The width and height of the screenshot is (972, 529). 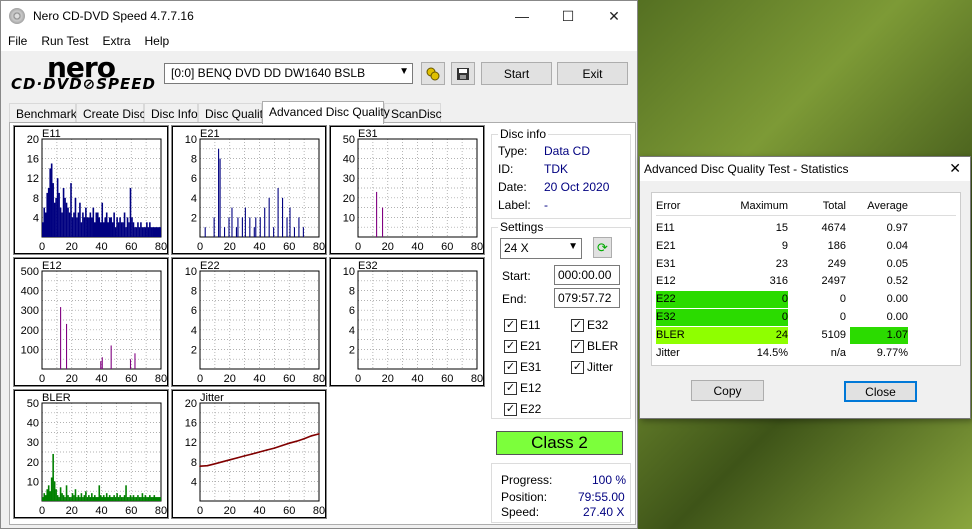 I want to click on start-button: Start, so click(x=516, y=73).